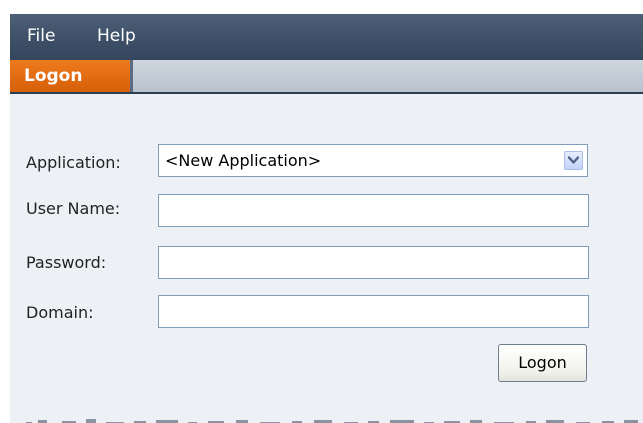 The height and width of the screenshot is (423, 643). What do you see at coordinates (373, 210) in the screenshot?
I see `user-name-field` at bounding box center [373, 210].